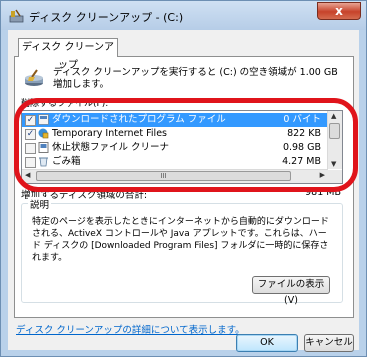  Describe the element at coordinates (334, 131) in the screenshot. I see `vertical-scroll-thumb` at that location.